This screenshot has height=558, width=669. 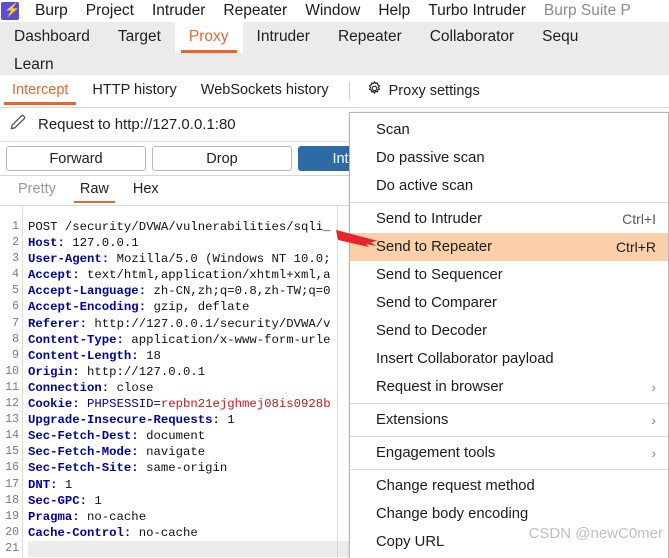 What do you see at coordinates (34, 64) in the screenshot?
I see `tab-learn: Learn` at bounding box center [34, 64].